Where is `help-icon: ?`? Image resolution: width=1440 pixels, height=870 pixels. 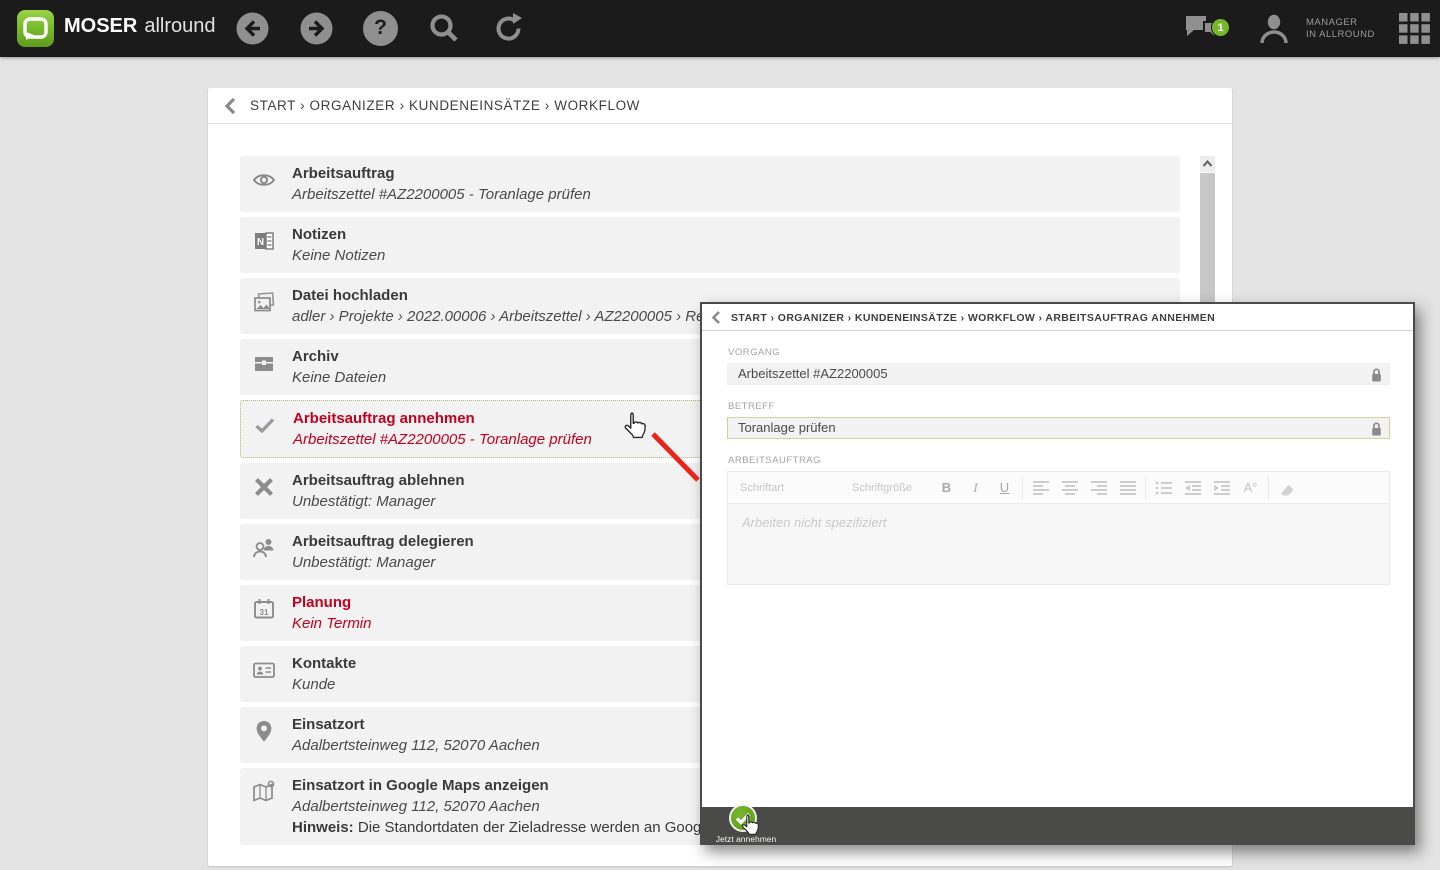 help-icon: ? is located at coordinates (380, 28).